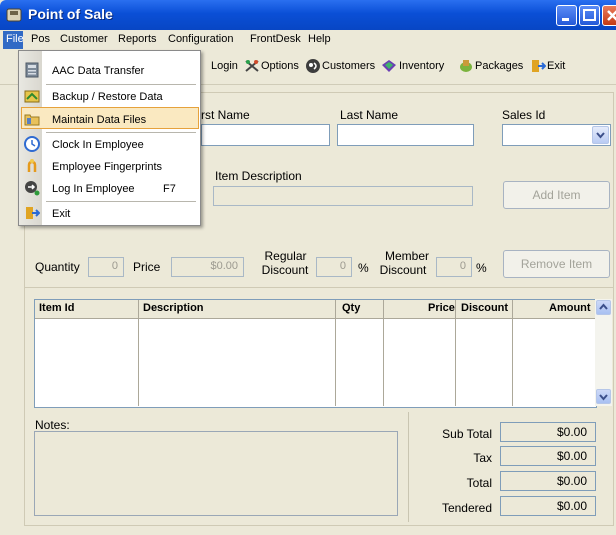 The height and width of the screenshot is (535, 616). Describe the element at coordinates (56, 308) in the screenshot. I see `column-header-item-id: Item Id` at that location.